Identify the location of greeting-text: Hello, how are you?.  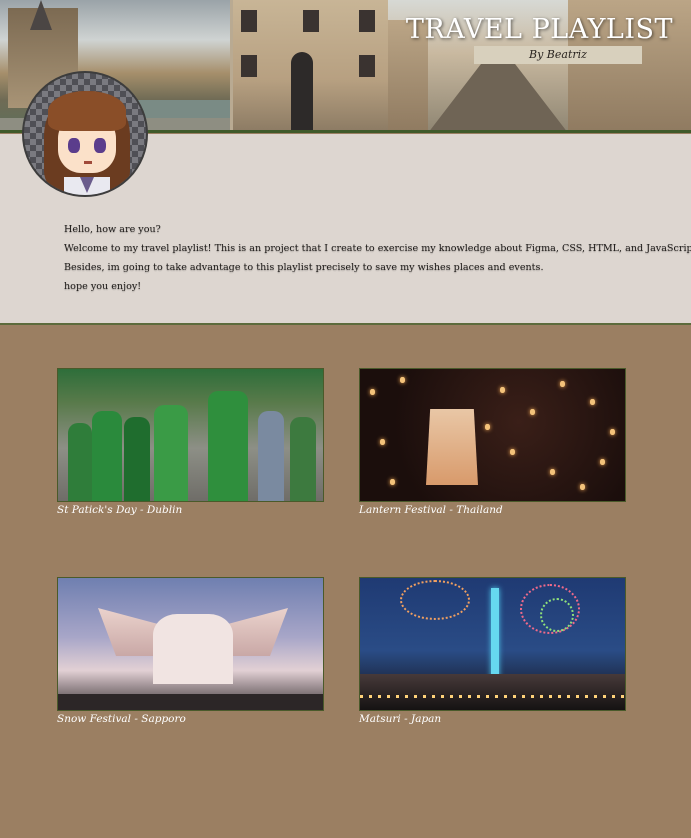
(112, 229).